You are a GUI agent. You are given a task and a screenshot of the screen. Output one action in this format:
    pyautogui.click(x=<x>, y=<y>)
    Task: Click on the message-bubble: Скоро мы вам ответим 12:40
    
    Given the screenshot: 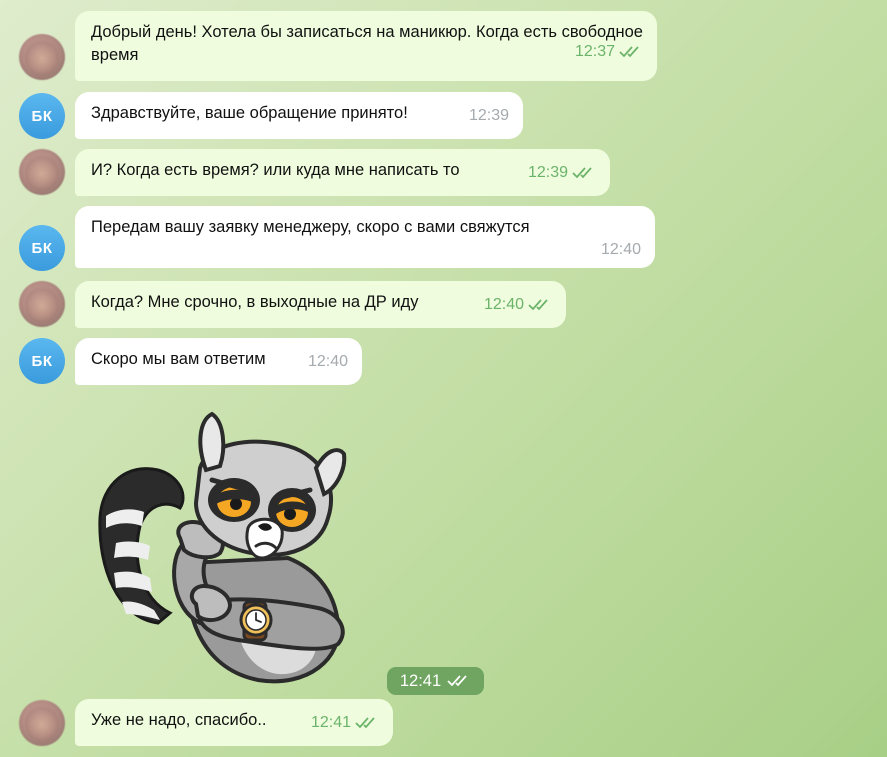 What is the action you would take?
    pyautogui.click(x=218, y=361)
    